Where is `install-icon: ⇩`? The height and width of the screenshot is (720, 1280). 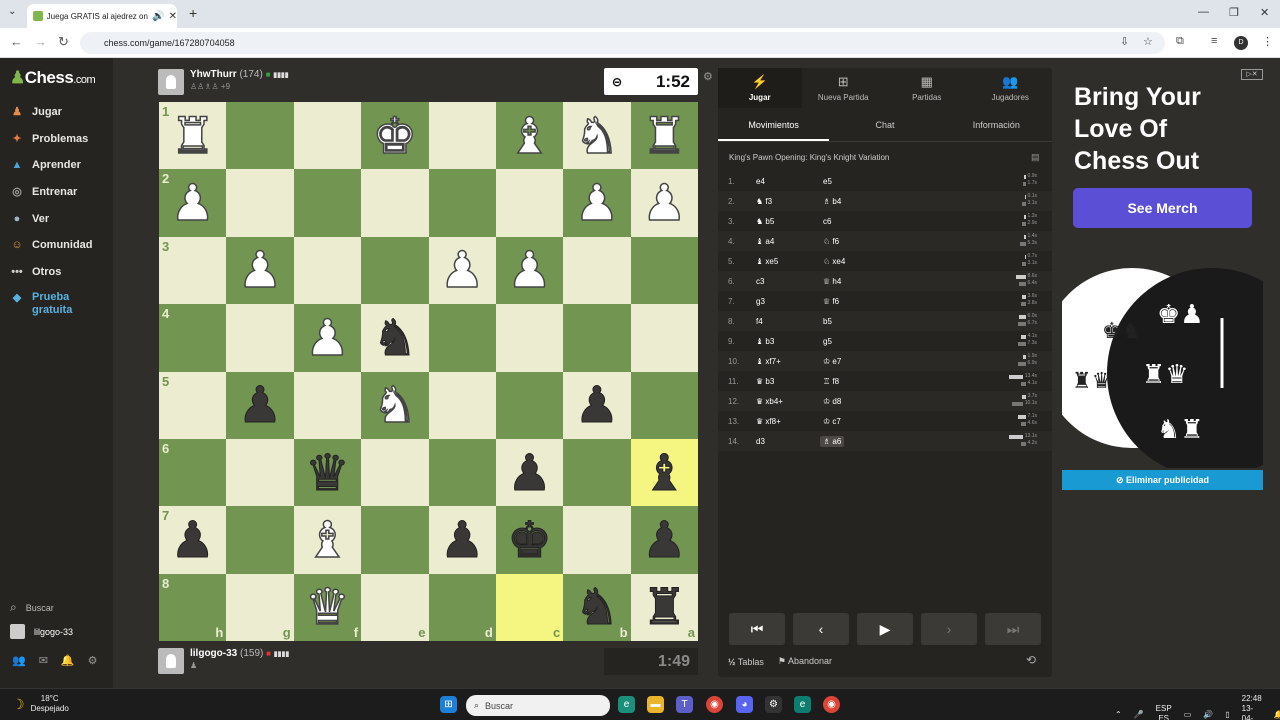 install-icon: ⇩ is located at coordinates (1124, 41).